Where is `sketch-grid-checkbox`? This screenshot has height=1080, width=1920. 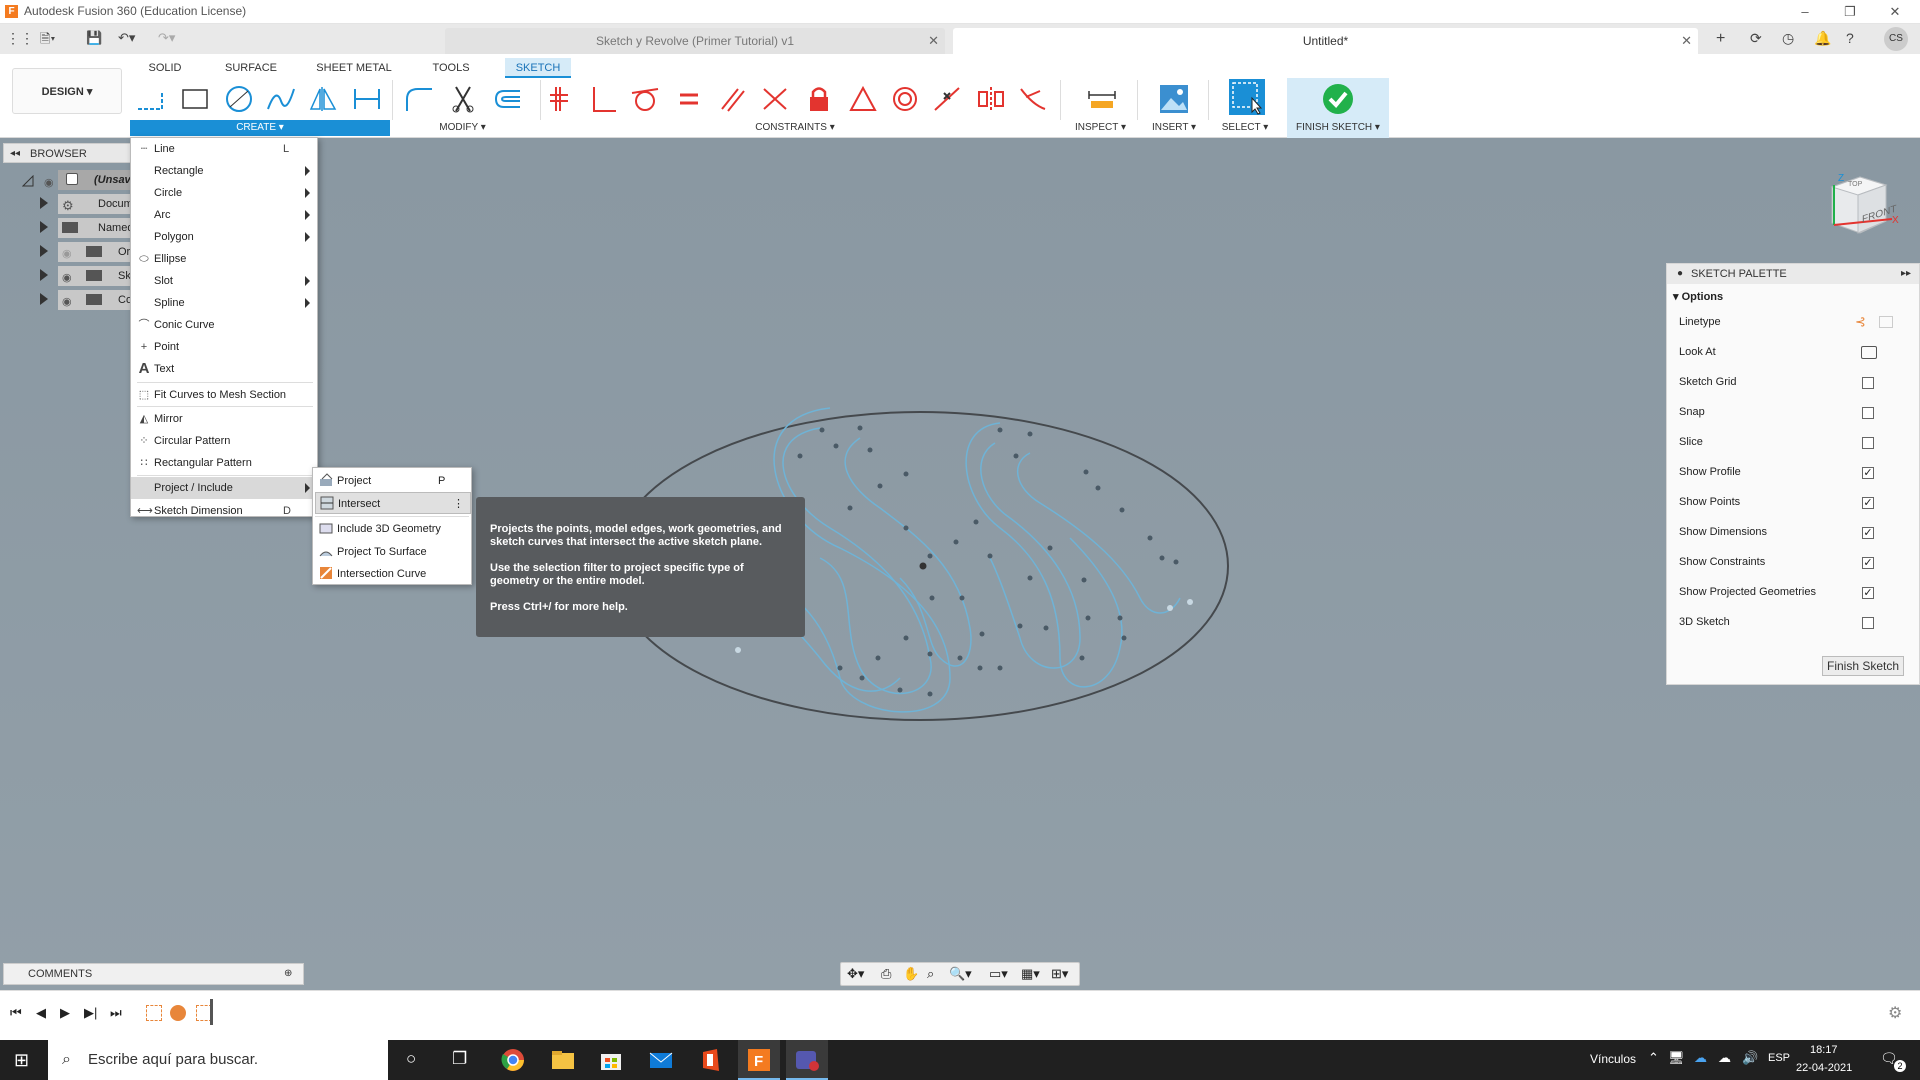 sketch-grid-checkbox is located at coordinates (1868, 383).